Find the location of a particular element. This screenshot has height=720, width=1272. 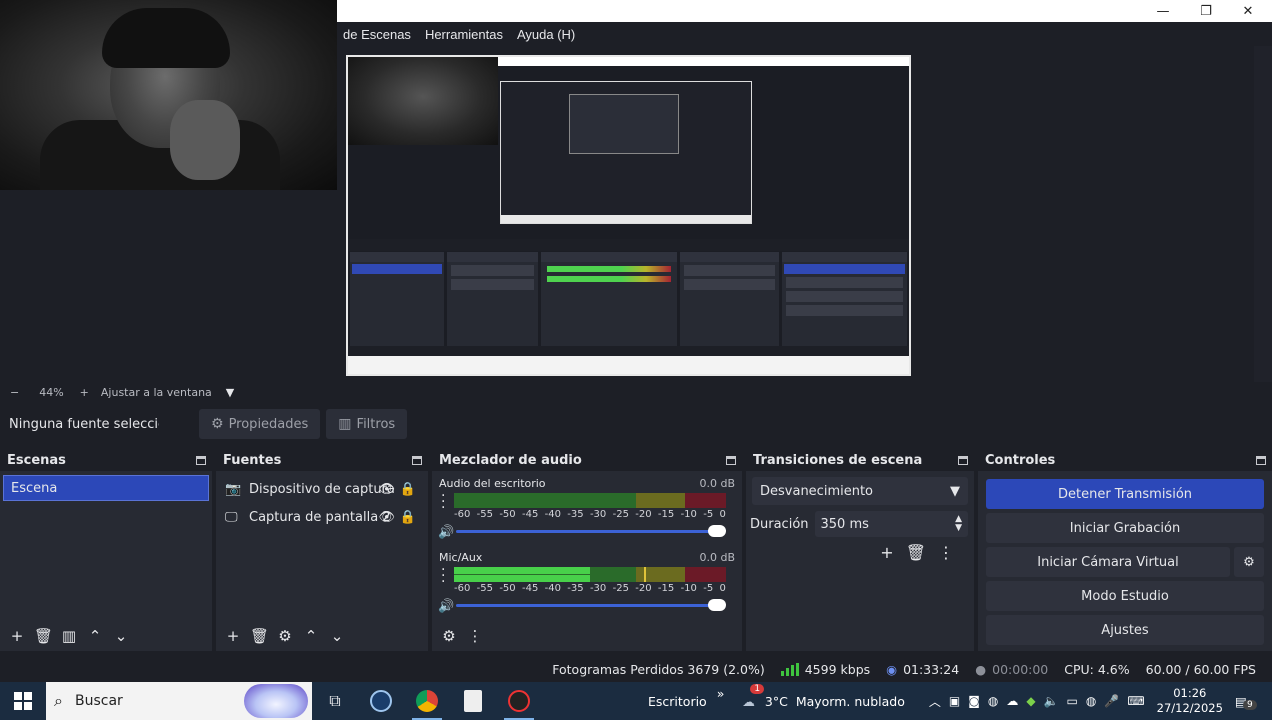

virtual-camera-settings-button: ⚙ is located at coordinates (1249, 562).